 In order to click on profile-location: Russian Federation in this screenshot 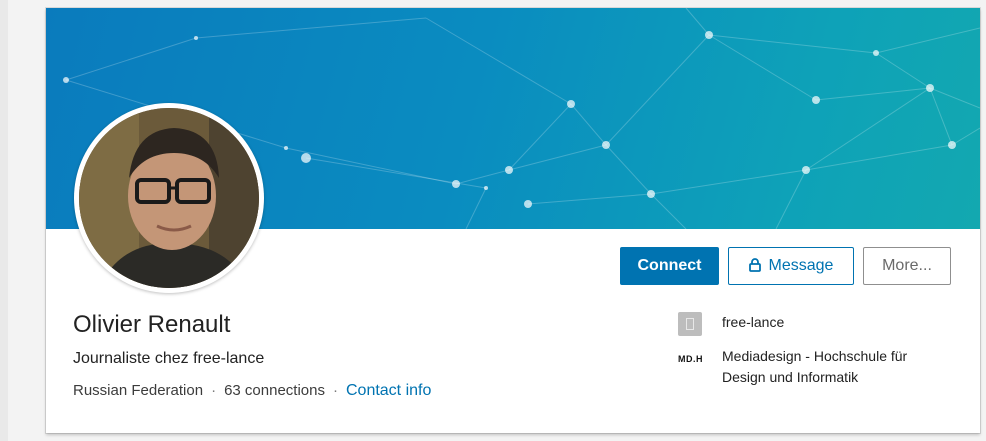, I will do `click(138, 390)`.